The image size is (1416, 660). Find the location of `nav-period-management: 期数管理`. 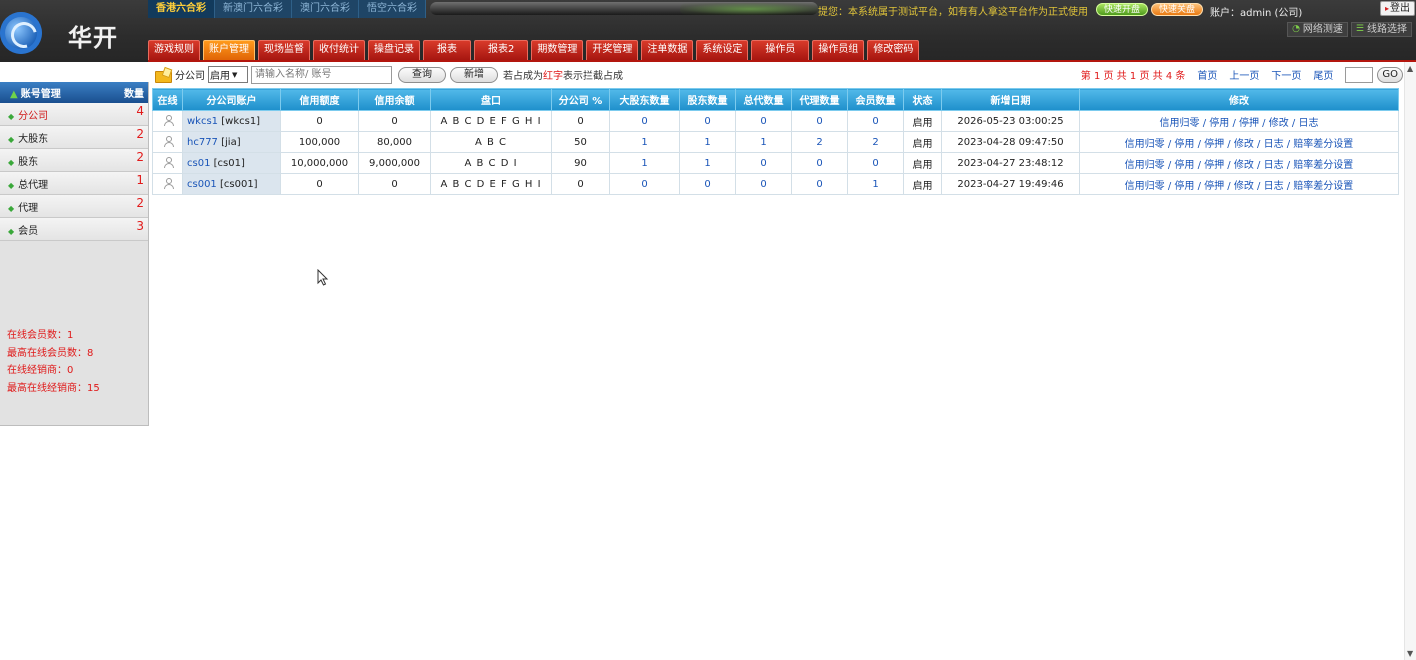

nav-period-management: 期数管理 is located at coordinates (557, 50).